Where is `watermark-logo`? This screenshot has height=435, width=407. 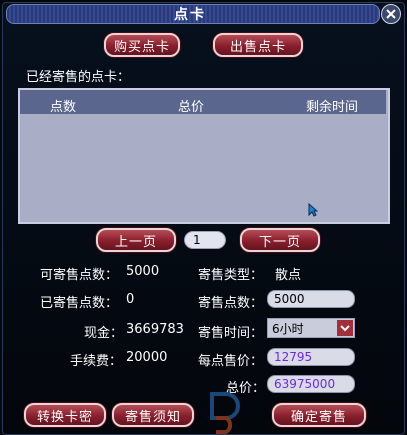 watermark-logo is located at coordinates (225, 413).